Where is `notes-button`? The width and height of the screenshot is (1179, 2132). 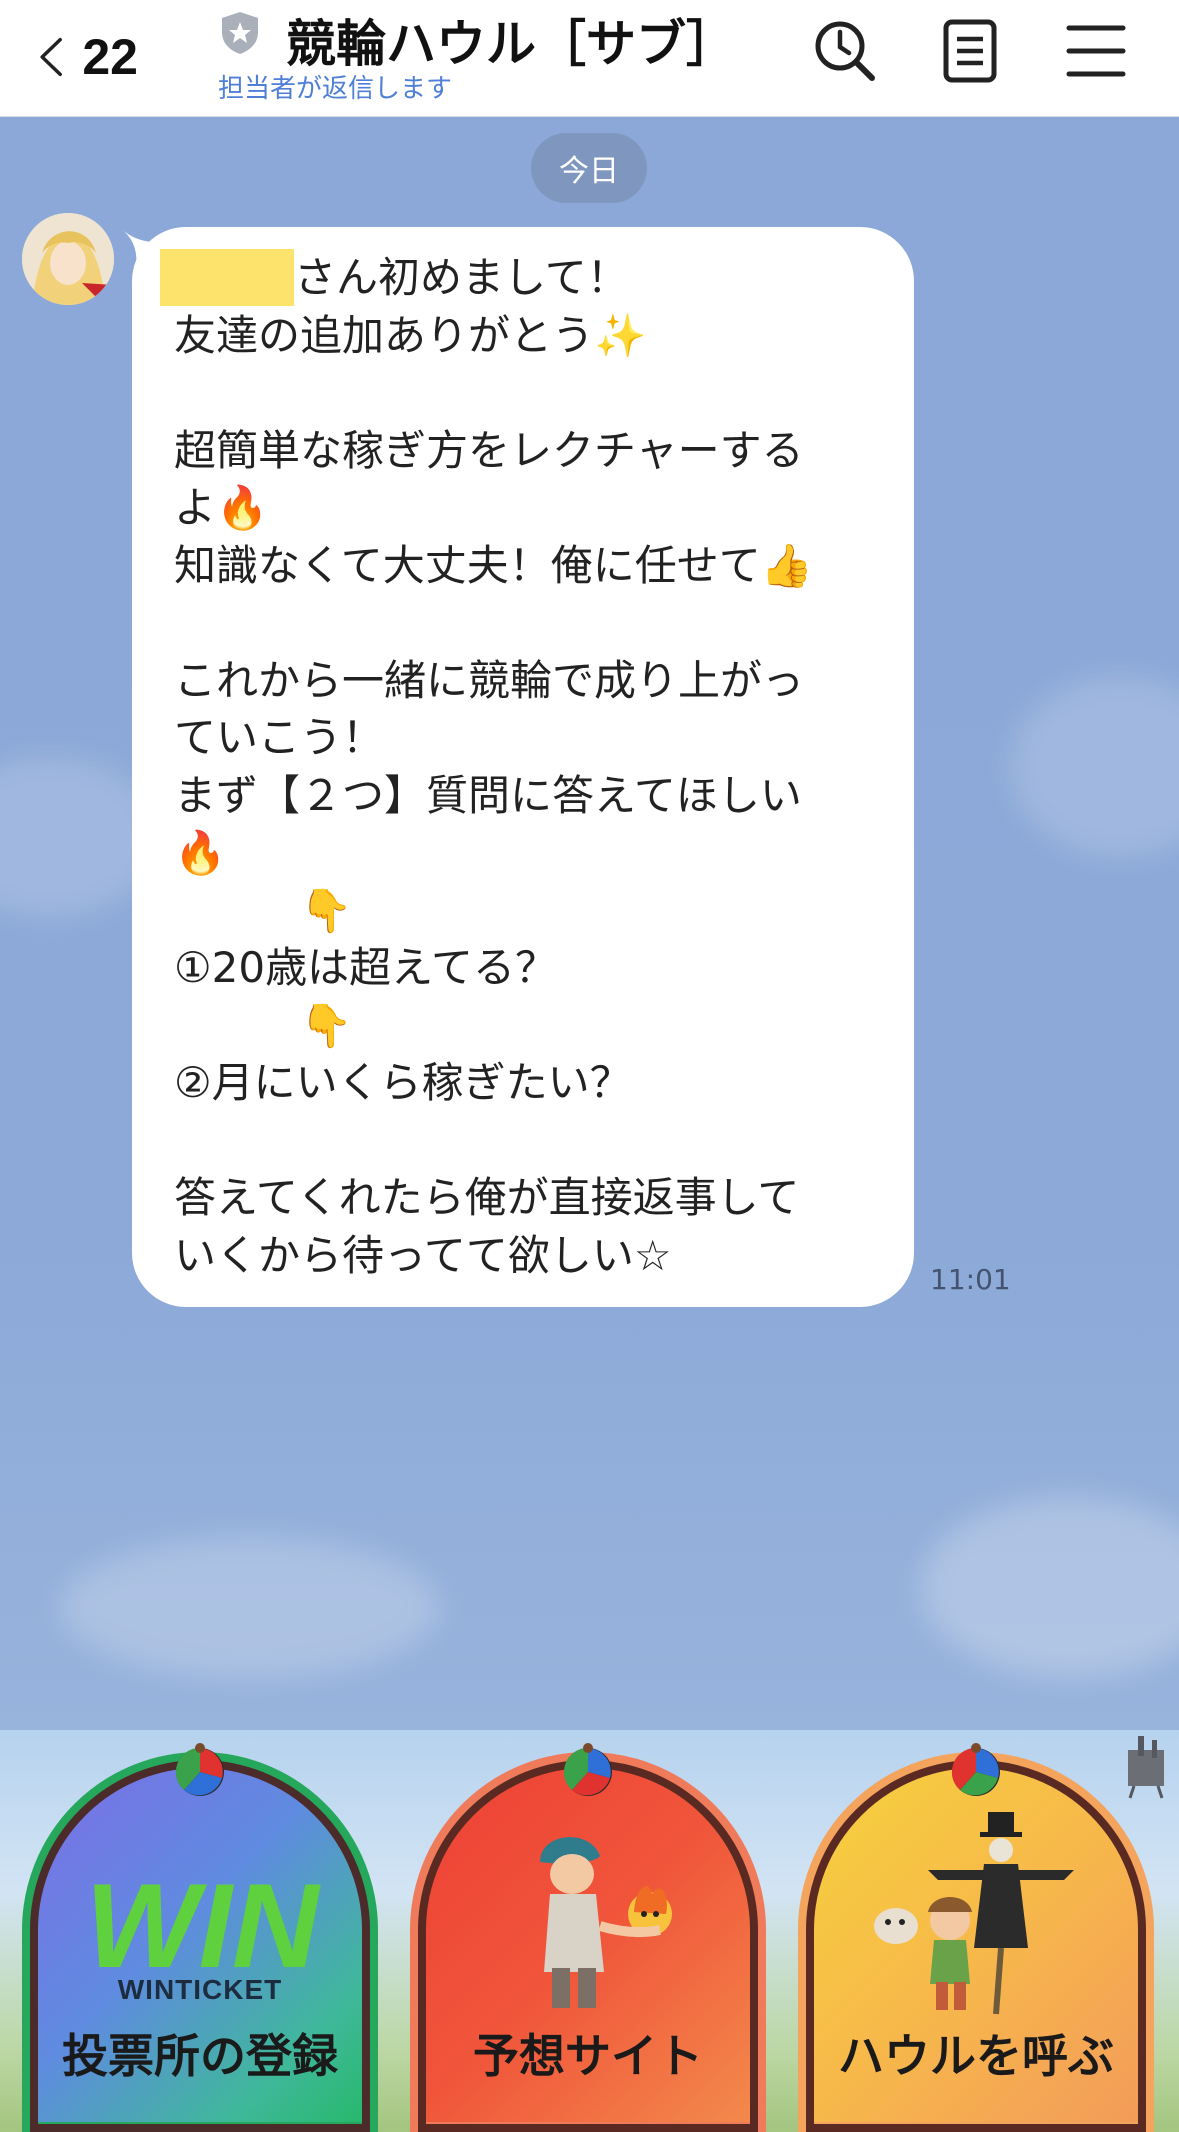 notes-button is located at coordinates (970, 51).